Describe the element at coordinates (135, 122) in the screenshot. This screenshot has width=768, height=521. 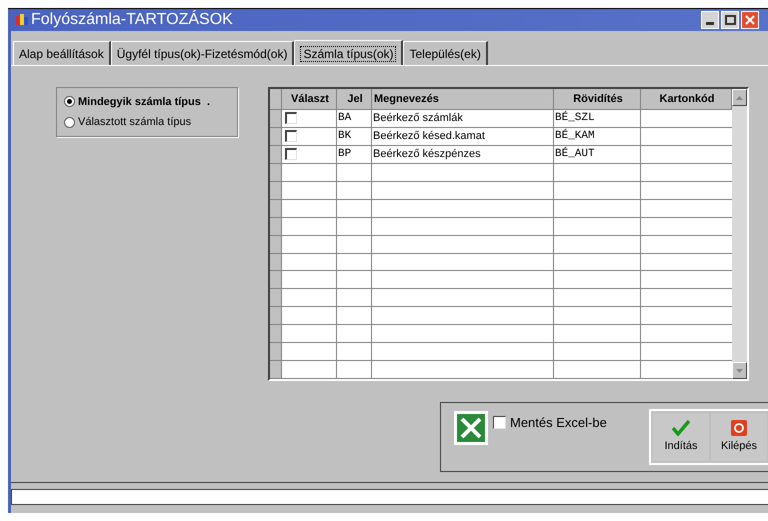
I see `radio-label: Választott számla típus` at that location.